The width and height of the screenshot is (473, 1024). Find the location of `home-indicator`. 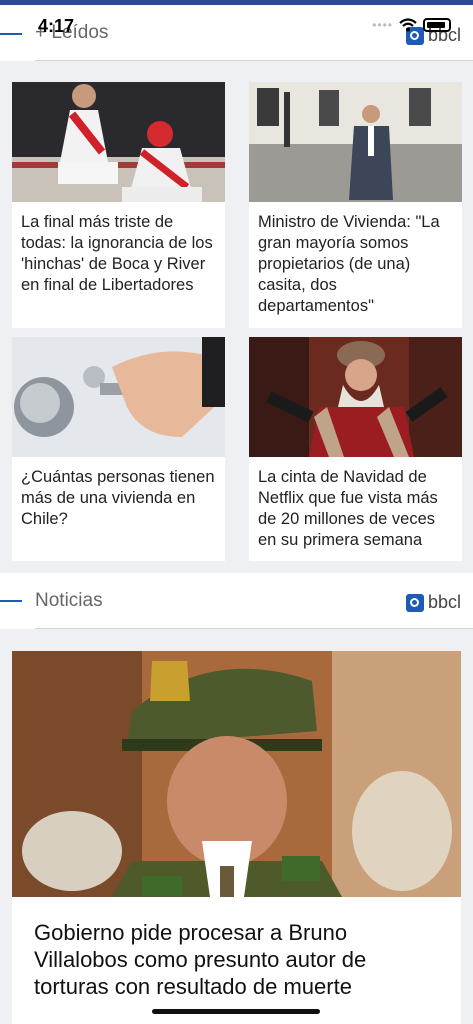

home-indicator is located at coordinates (236, 1011).